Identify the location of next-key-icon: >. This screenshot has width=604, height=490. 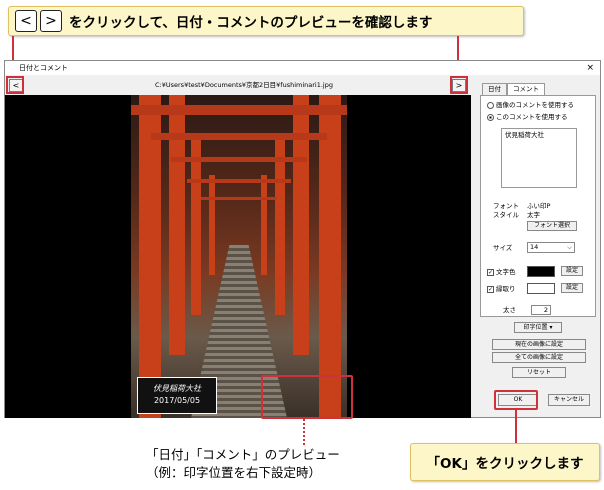
(51, 21).